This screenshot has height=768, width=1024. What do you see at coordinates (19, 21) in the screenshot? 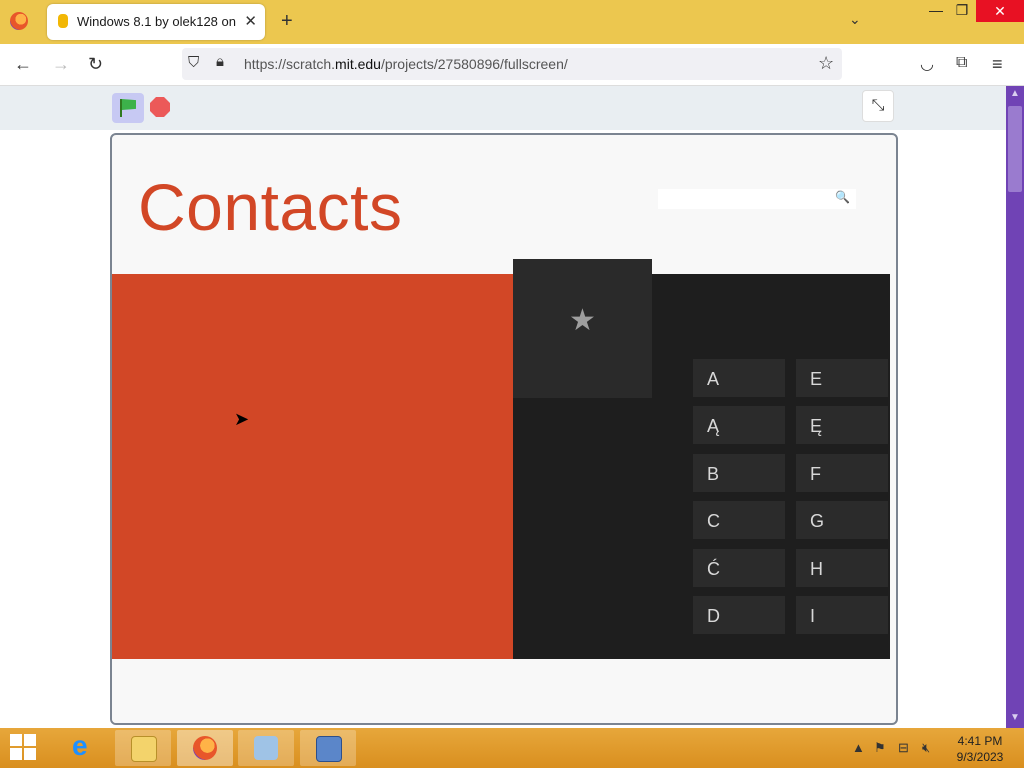
I see `firefox-menu-icon` at bounding box center [19, 21].